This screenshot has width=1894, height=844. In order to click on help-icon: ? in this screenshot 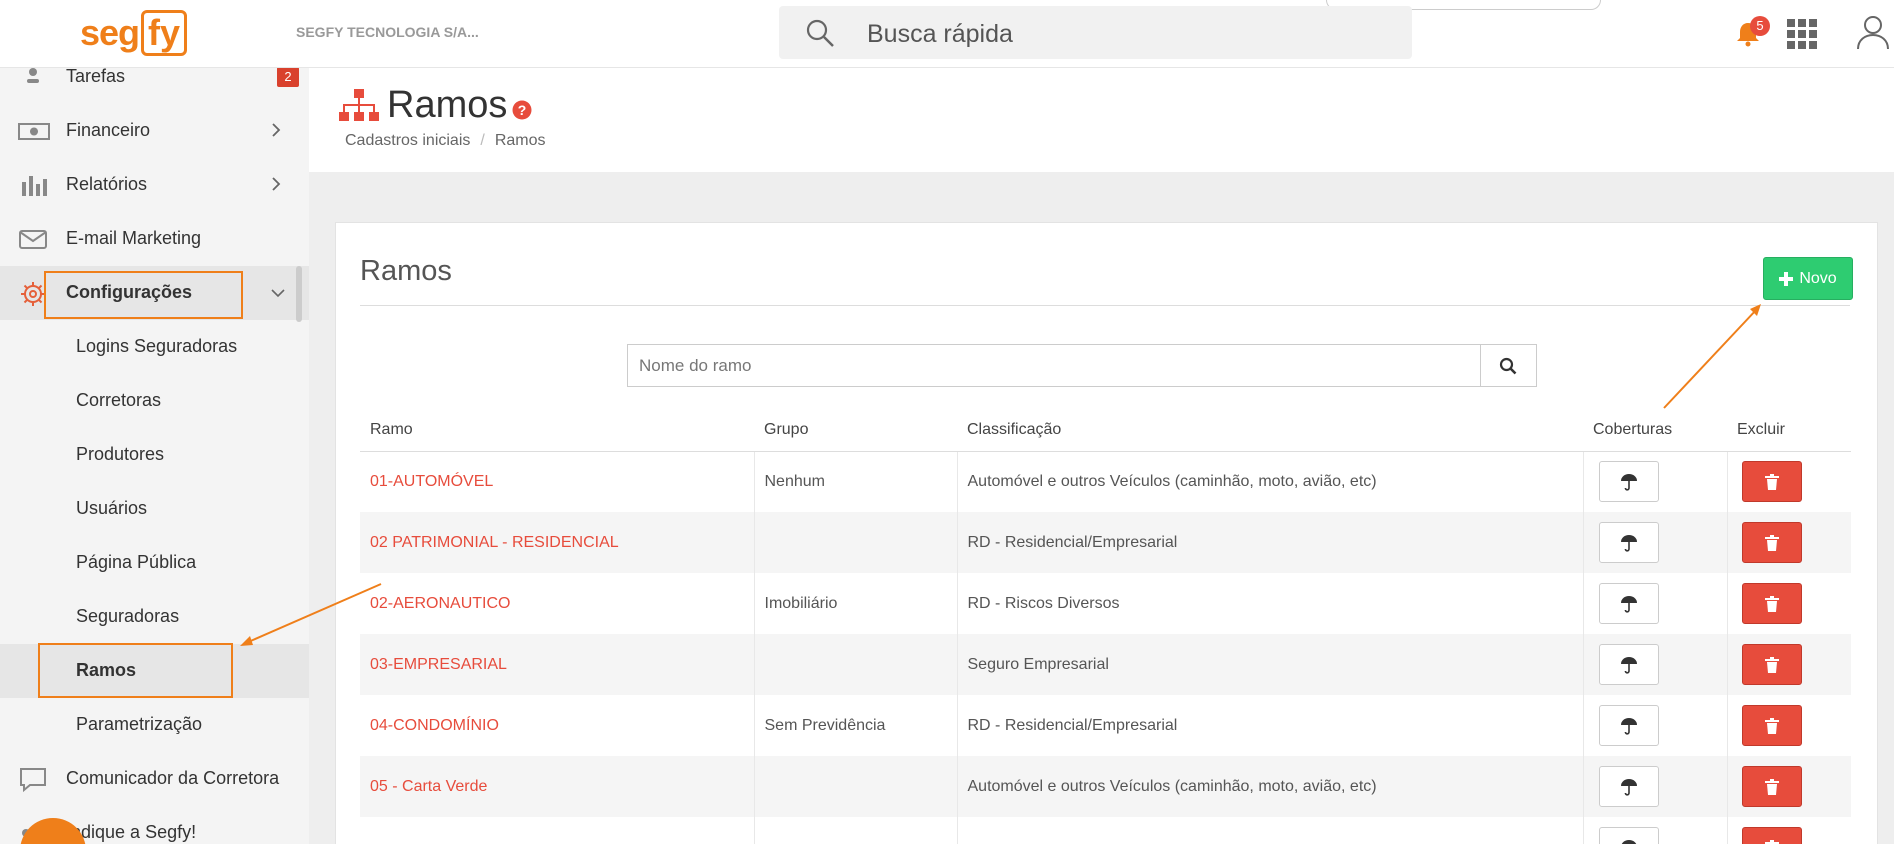, I will do `click(522, 112)`.